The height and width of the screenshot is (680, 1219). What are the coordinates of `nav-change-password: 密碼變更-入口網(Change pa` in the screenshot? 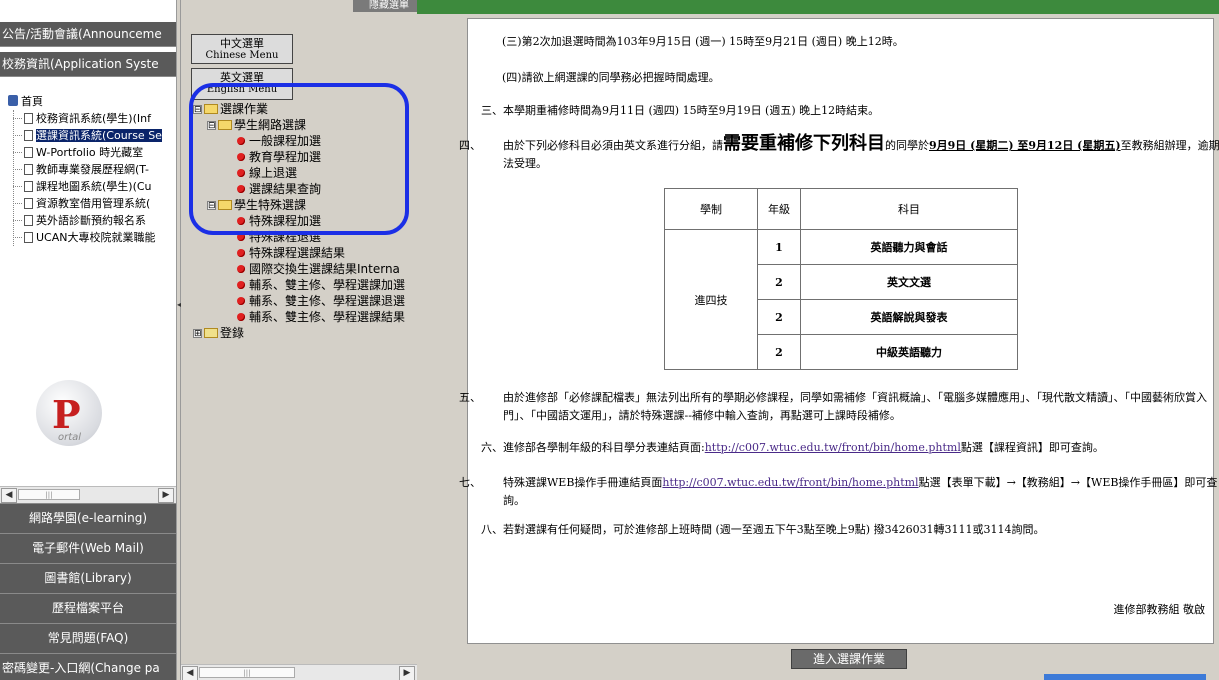 It's located at (88, 666).